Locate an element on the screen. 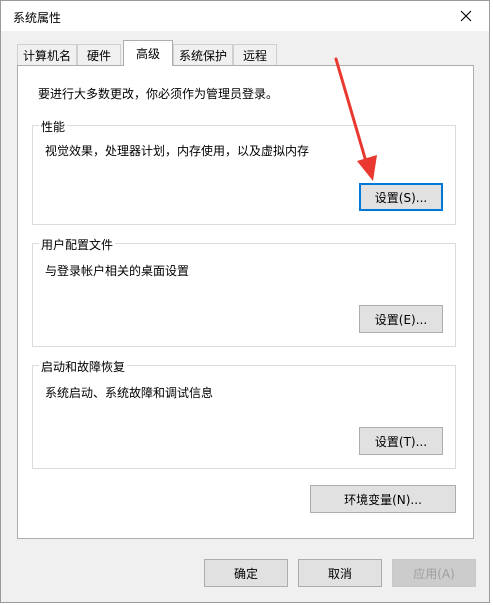 The height and width of the screenshot is (605, 493). startup-recovery-group-title: 启动和故障恢复 is located at coordinates (83, 366).